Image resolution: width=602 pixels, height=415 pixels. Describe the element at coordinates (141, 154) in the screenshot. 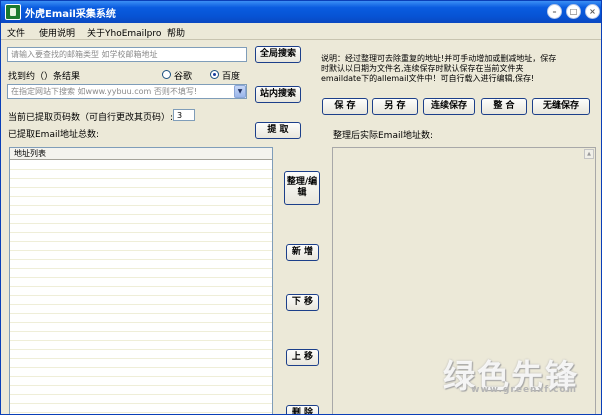

I see `address-list-header: 地址列表` at that location.